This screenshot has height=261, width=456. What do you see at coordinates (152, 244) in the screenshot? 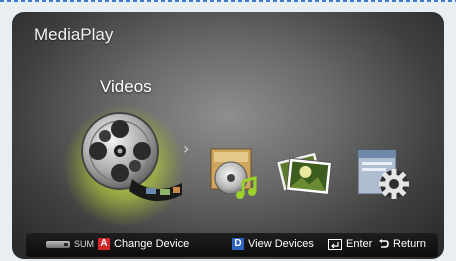
I see `change-device-label: Change Device` at bounding box center [152, 244].